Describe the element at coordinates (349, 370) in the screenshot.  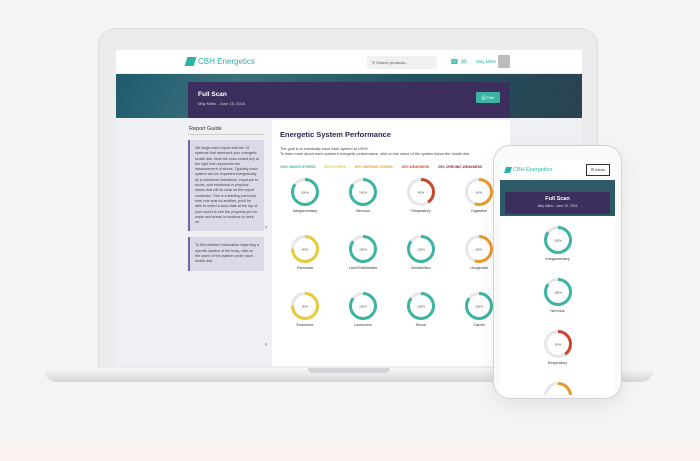
I see `laptop-notch` at that location.